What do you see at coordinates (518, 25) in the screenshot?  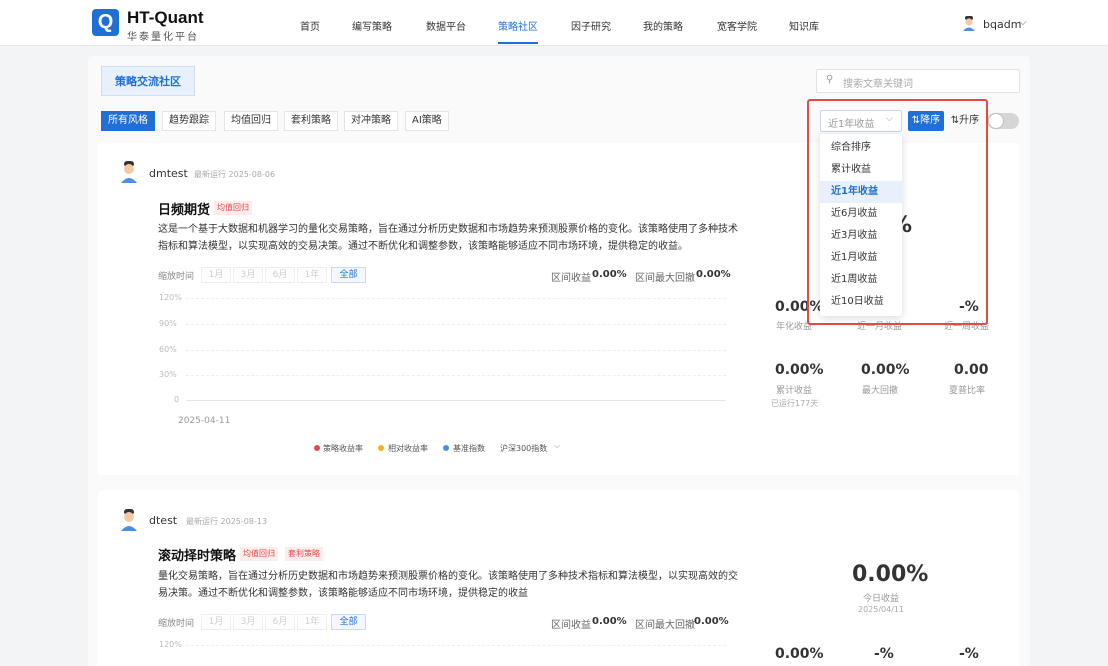 I see `nav-item-community: 策略社区` at bounding box center [518, 25].